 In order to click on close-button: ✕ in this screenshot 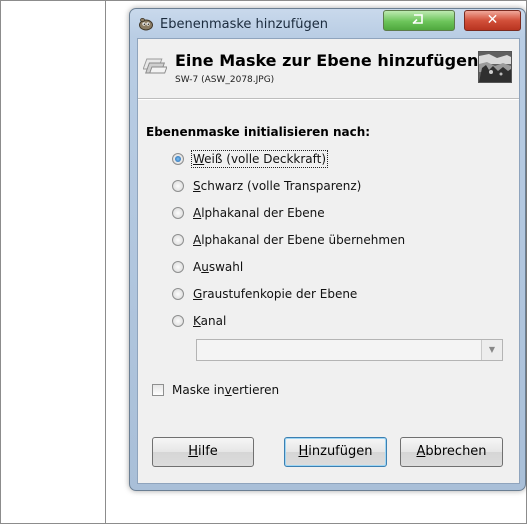, I will do `click(492, 20)`.